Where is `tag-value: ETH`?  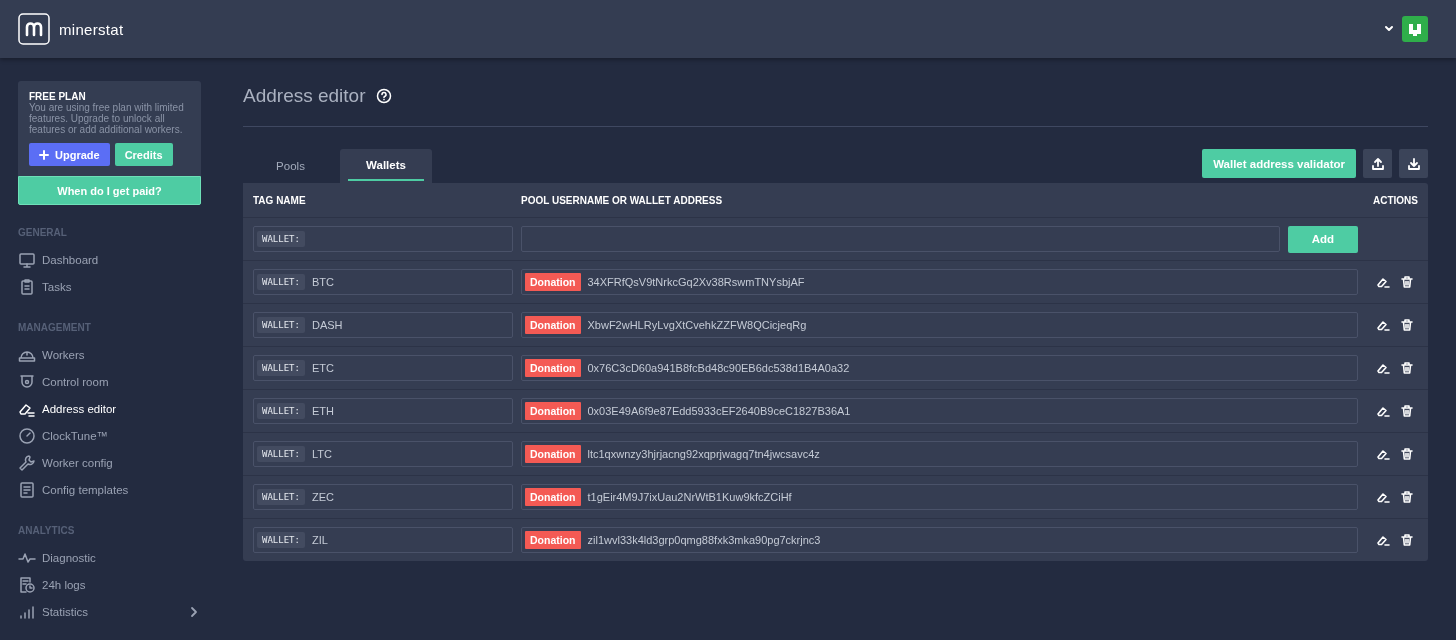
tag-value: ETH is located at coordinates (322, 411).